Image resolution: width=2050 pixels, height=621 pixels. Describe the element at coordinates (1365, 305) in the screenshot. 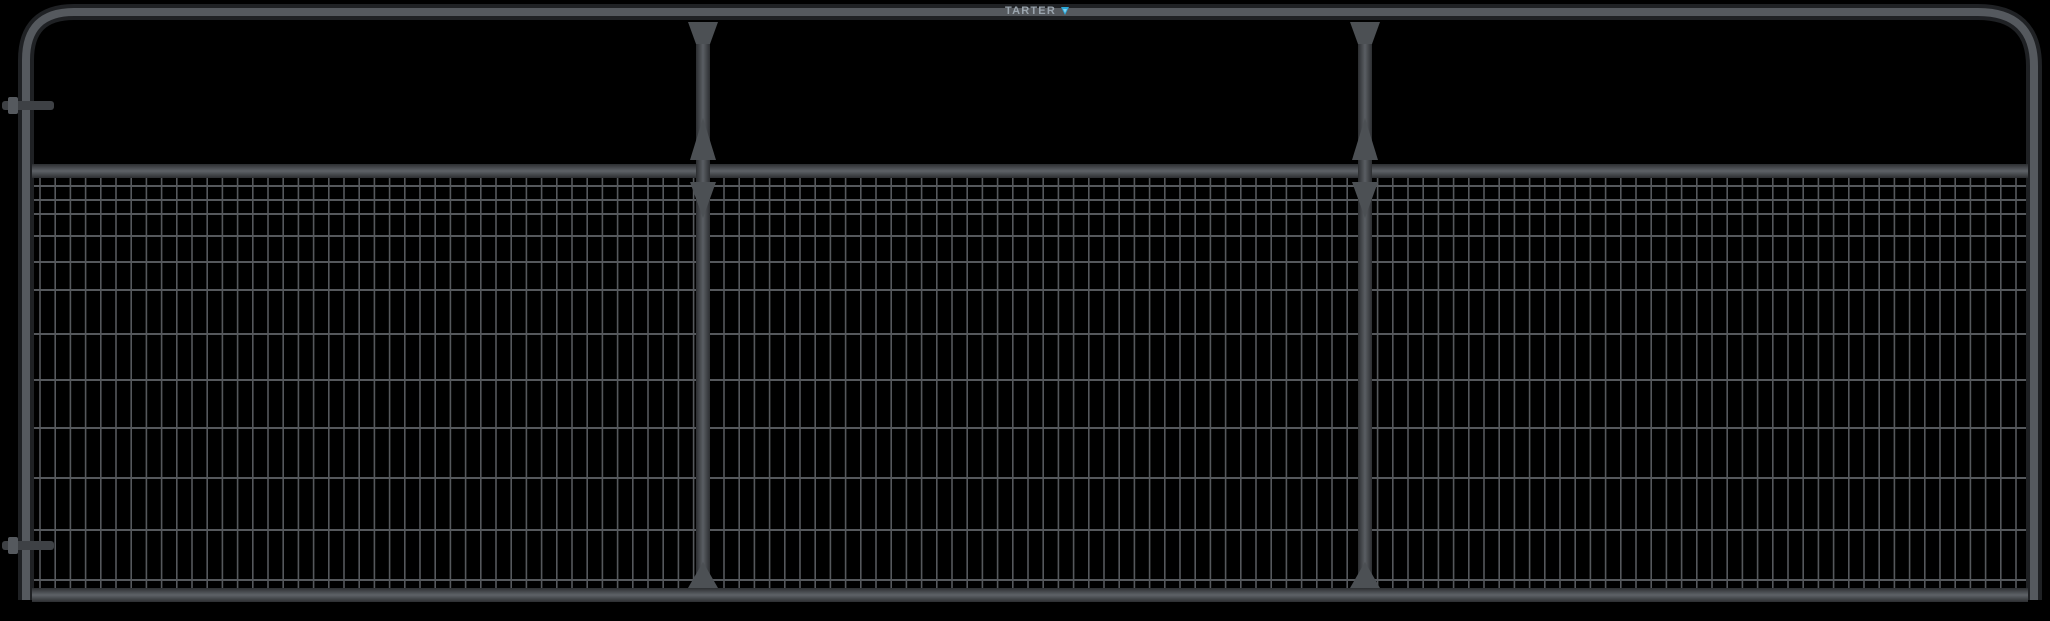

I see `vertical-brace-right` at that location.